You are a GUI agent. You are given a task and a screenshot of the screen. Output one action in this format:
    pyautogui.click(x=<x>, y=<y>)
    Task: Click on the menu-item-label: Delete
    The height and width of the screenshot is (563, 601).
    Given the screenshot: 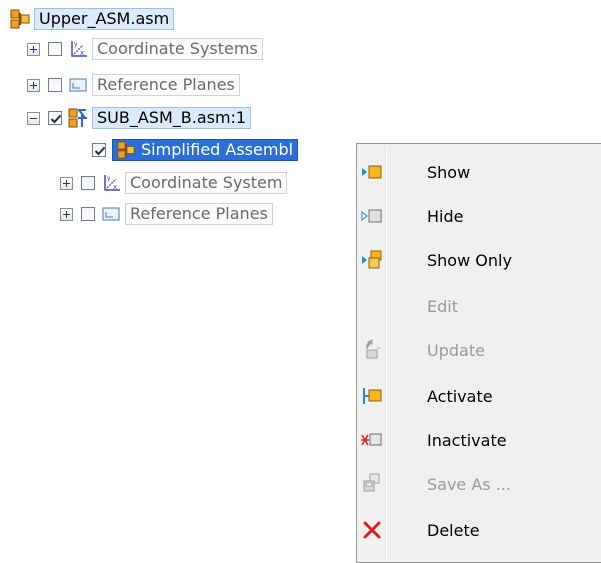 What is the action you would take?
    pyautogui.click(x=453, y=530)
    